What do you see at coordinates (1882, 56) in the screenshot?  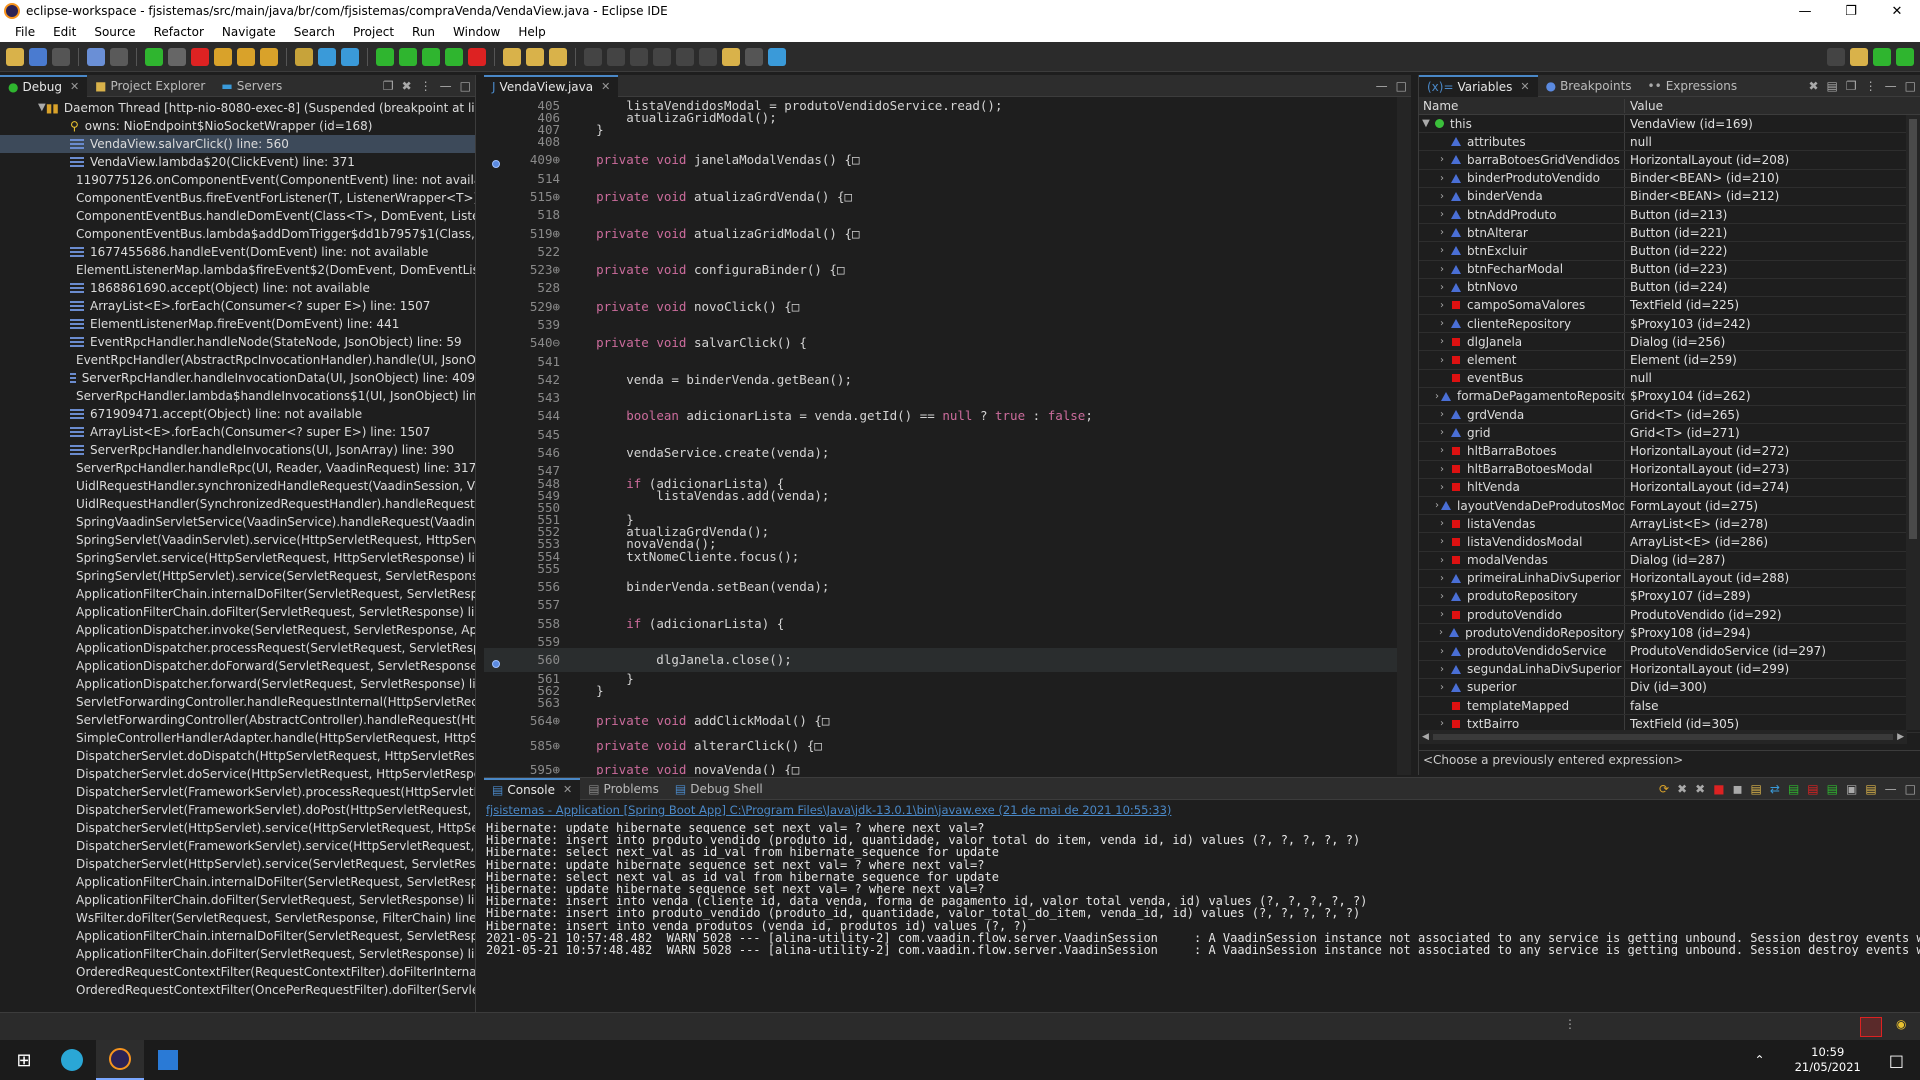 I see `java-perspective-icon` at bounding box center [1882, 56].